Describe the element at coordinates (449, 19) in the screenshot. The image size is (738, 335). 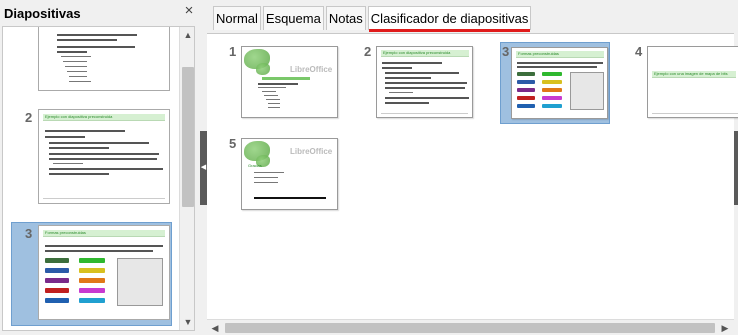
I see `tab-clasificador: Clasificador de diapositivas` at that location.